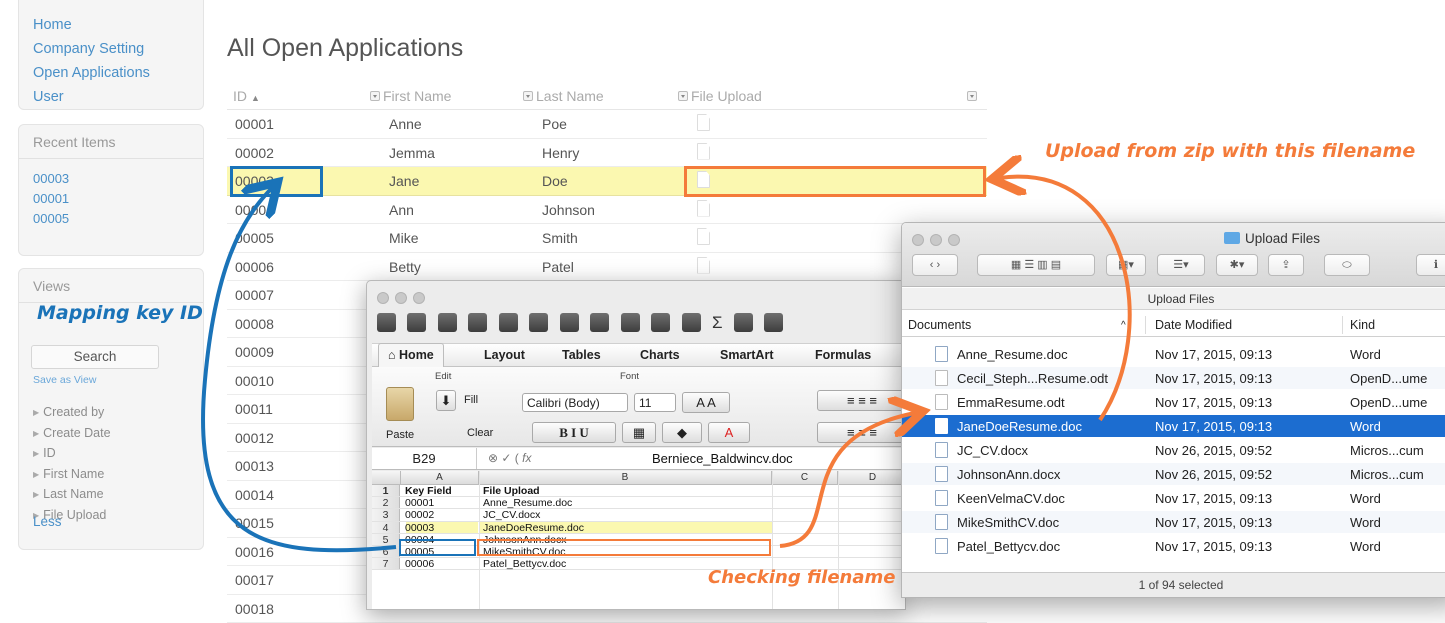 The image size is (1445, 623). Describe the element at coordinates (607, 267) in the screenshot. I see `table-row: 00006BettyPatel` at that location.